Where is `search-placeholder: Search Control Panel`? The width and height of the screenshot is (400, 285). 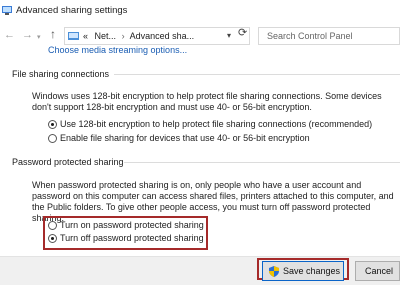 search-placeholder: Search Control Panel is located at coordinates (310, 36).